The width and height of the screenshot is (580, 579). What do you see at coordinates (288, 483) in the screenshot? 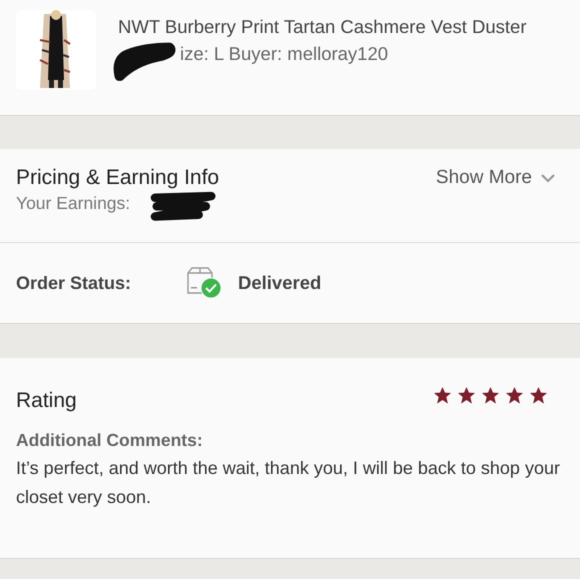
I see `comment-text: It’s perfect, and worth the wait, thank you, I will be back to shop your closet very soon.` at bounding box center [288, 483].